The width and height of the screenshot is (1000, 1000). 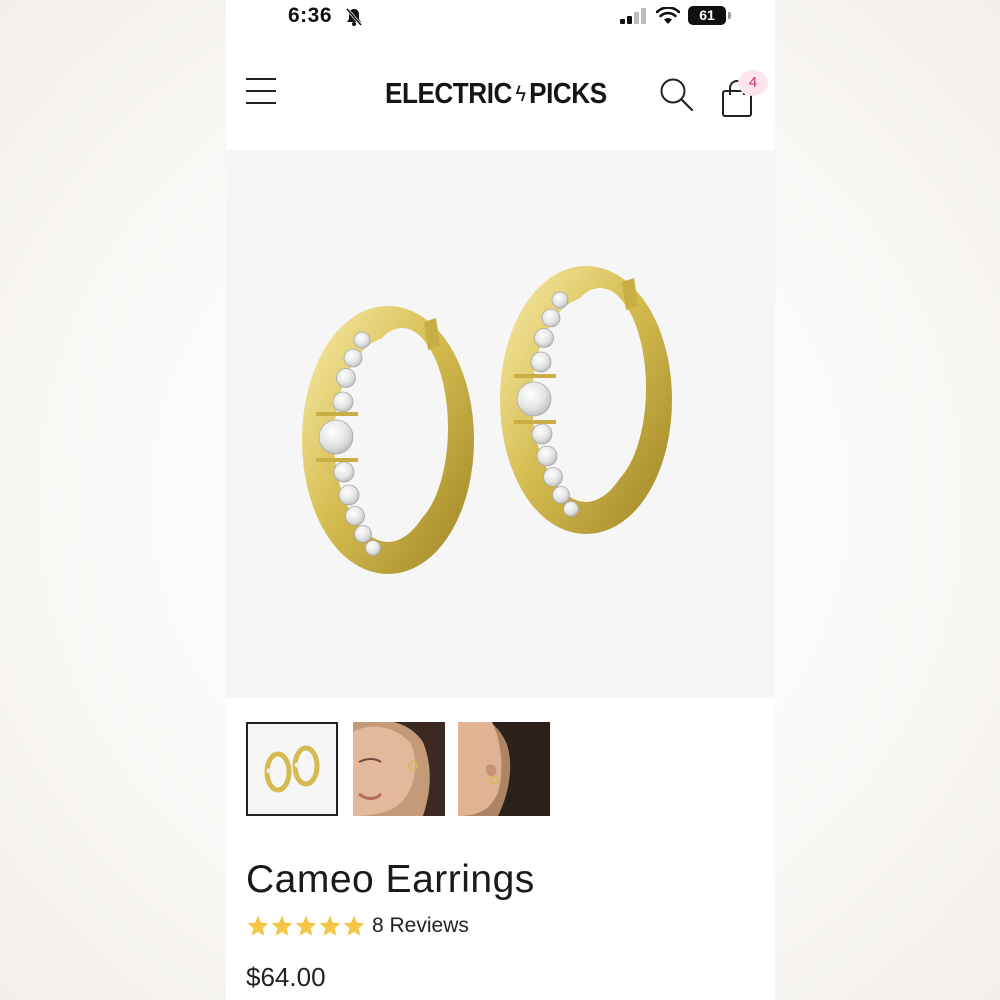 What do you see at coordinates (354, 17) in the screenshot?
I see `bell-muted-icon` at bounding box center [354, 17].